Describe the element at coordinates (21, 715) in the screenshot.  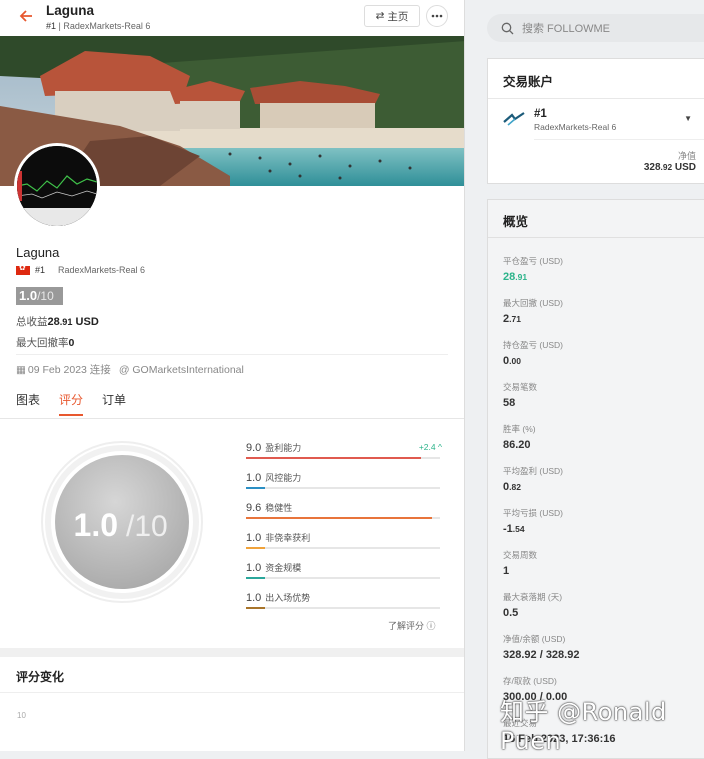
I see `y-axis-tick: 10` at that location.